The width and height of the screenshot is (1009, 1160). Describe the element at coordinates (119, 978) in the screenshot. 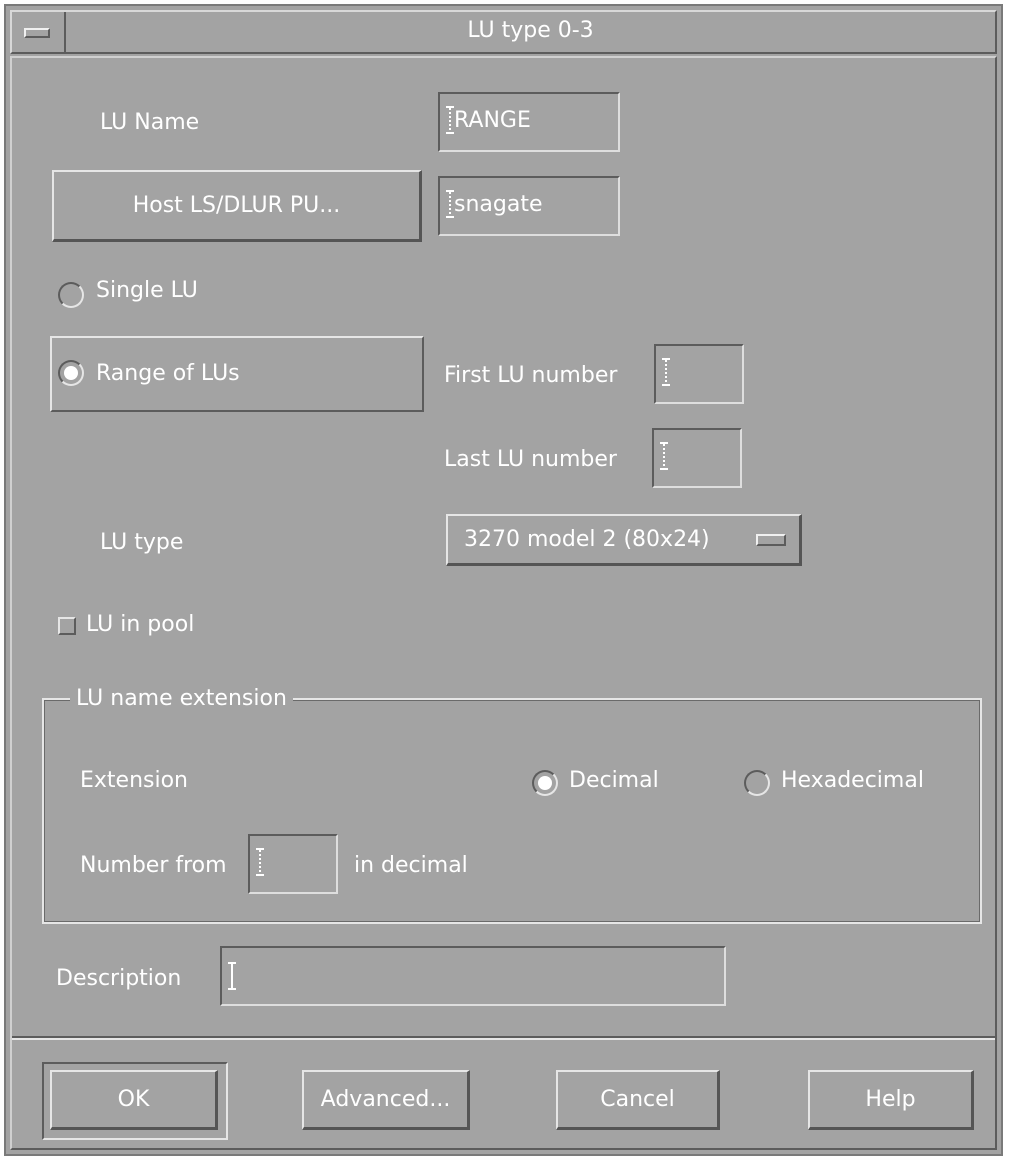

I see `description-label: Description` at that location.